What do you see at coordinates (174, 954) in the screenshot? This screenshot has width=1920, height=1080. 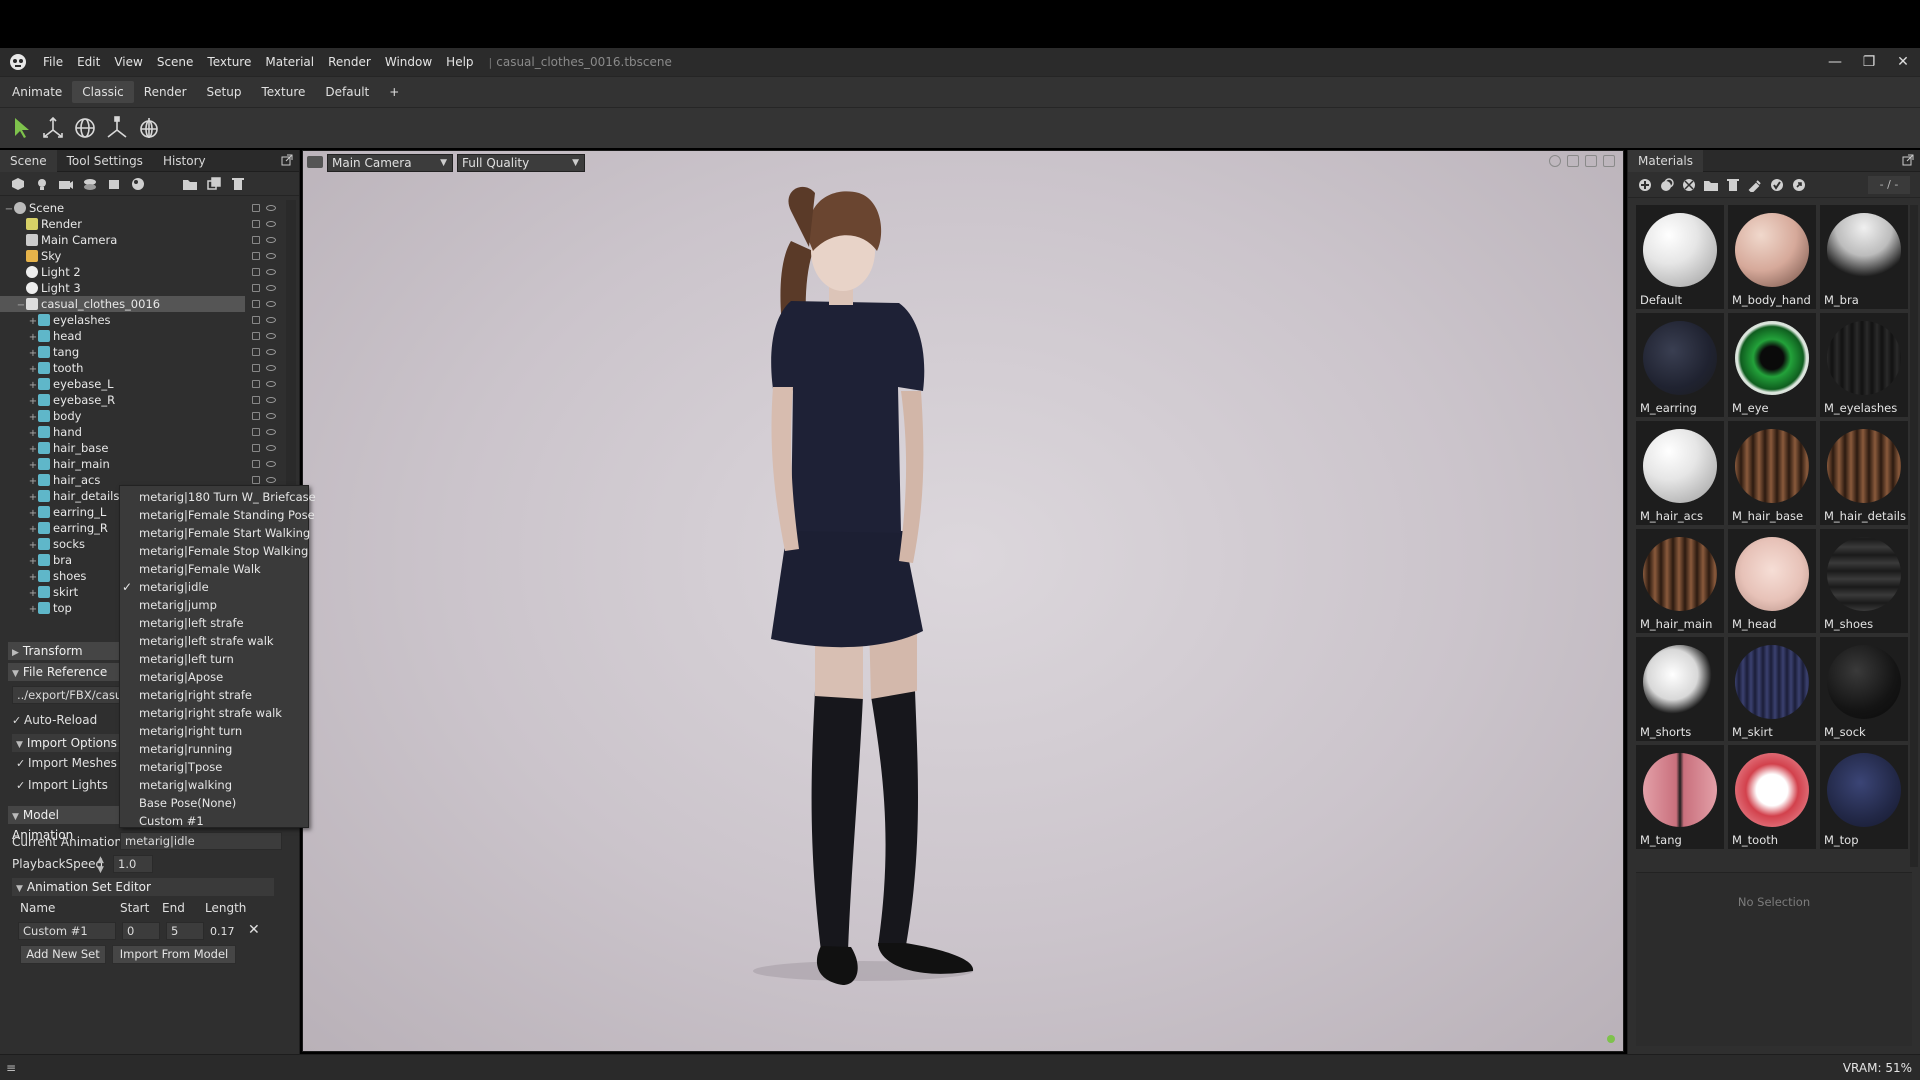 I see `import-from-model-button: Import From Model` at bounding box center [174, 954].